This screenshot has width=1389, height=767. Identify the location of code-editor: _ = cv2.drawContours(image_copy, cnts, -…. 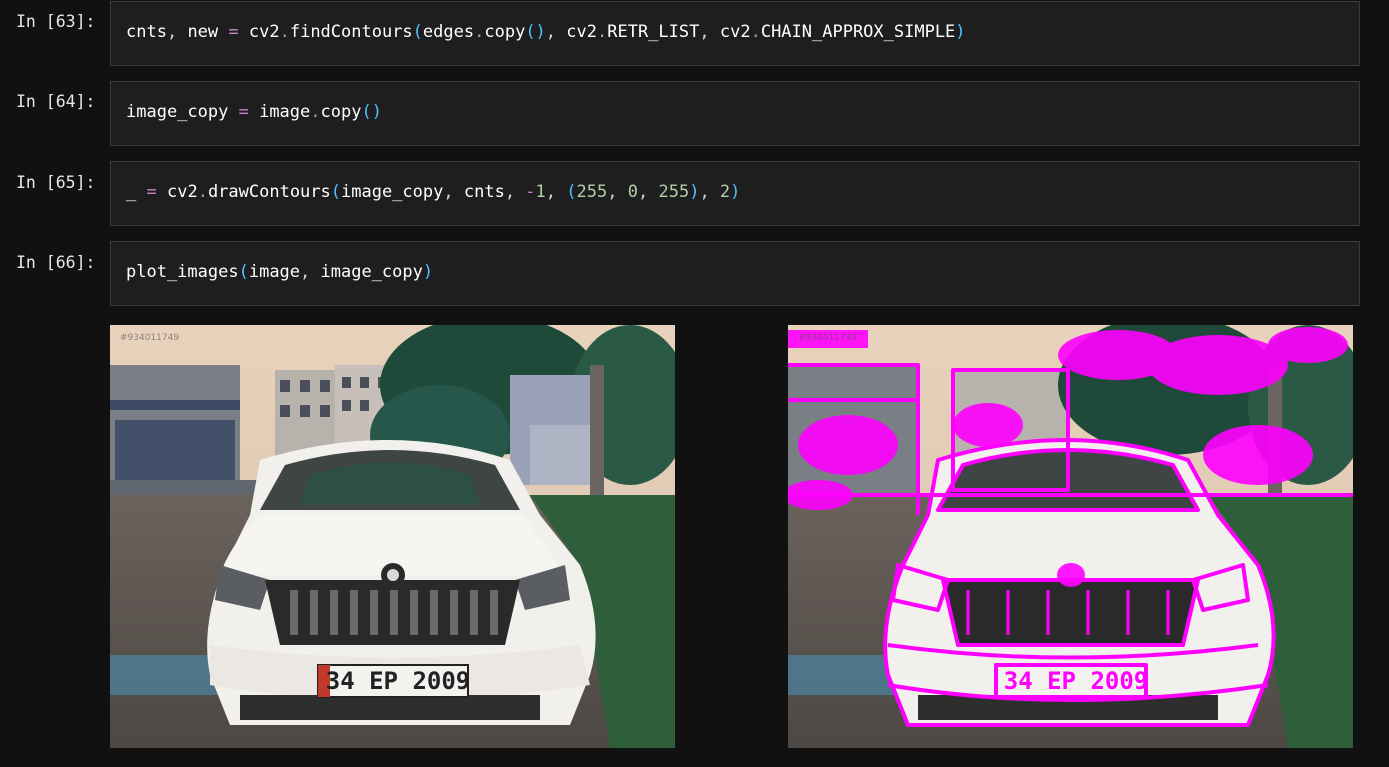
(735, 193).